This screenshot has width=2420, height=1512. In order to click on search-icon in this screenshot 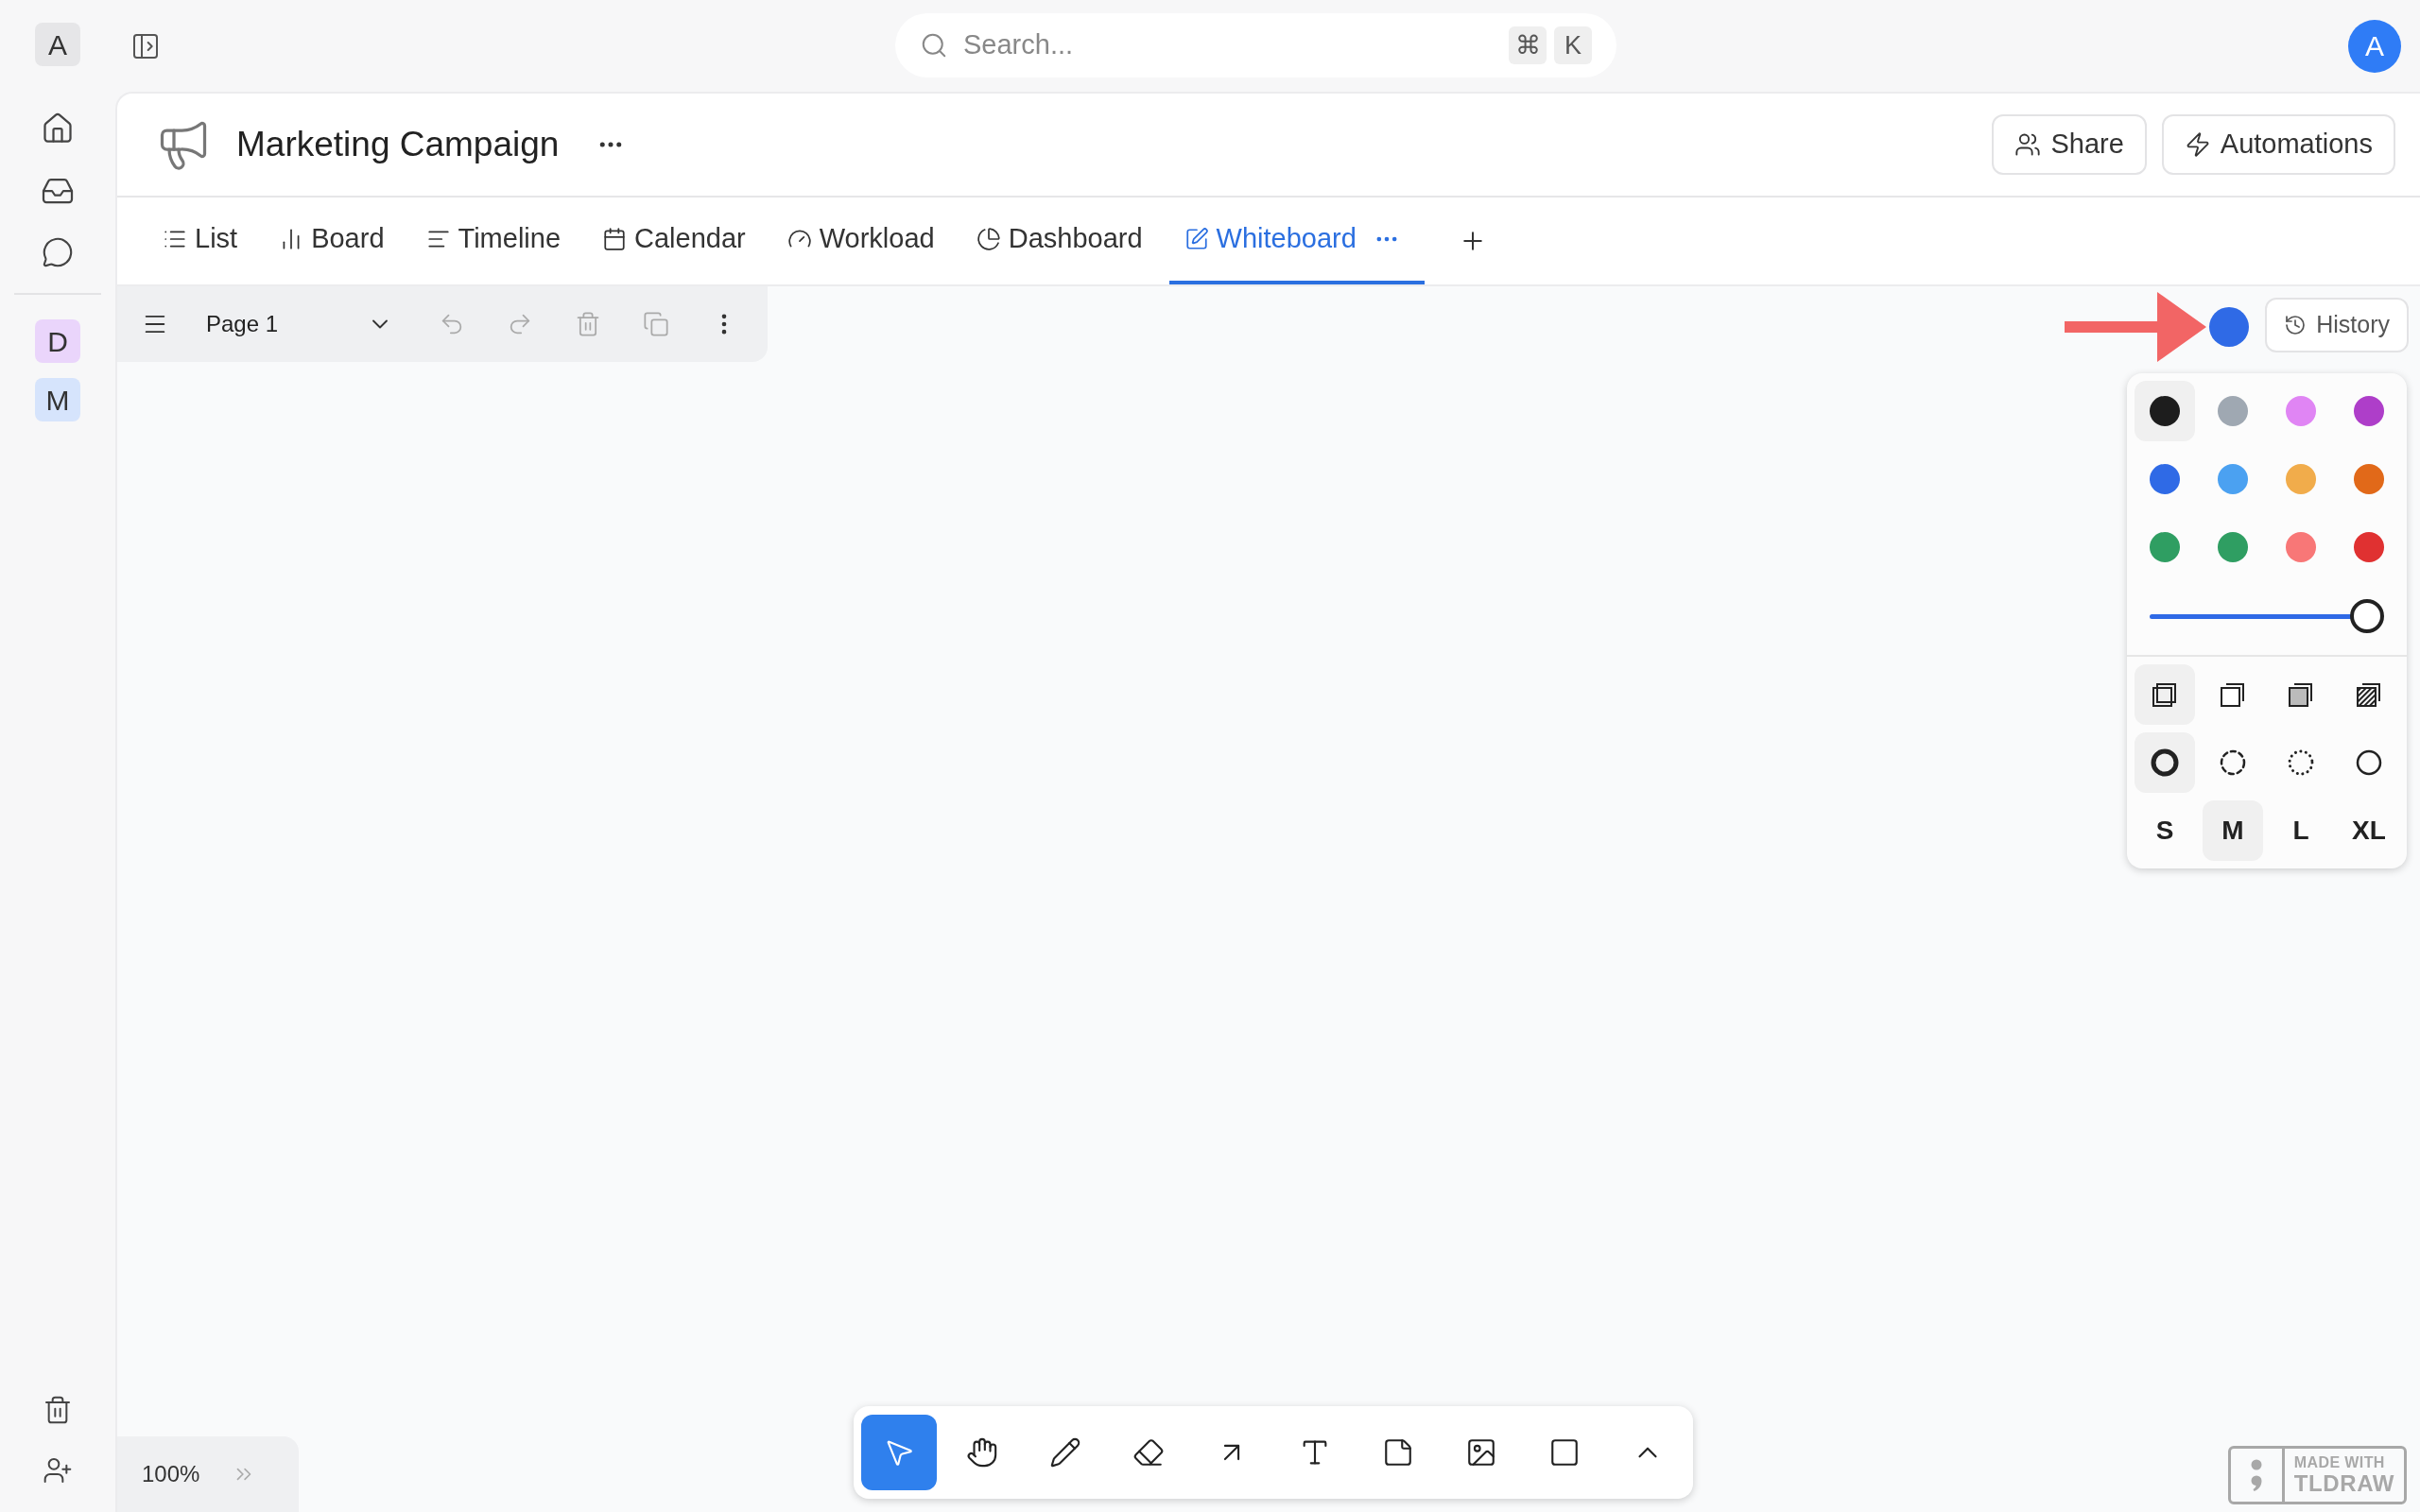, I will do `click(934, 45)`.